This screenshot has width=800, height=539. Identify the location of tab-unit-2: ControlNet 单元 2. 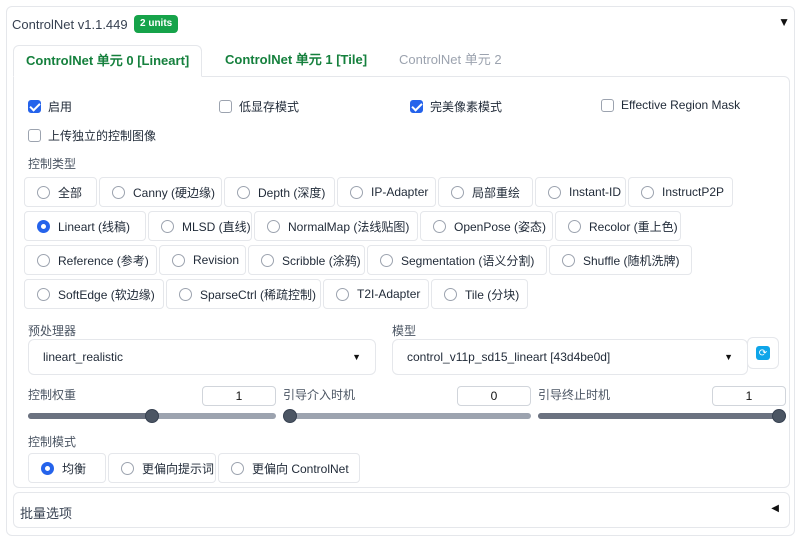
(450, 61).